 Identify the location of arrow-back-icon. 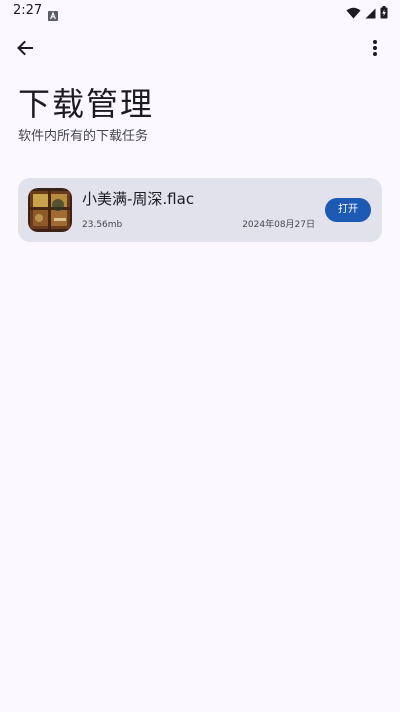
(25, 50).